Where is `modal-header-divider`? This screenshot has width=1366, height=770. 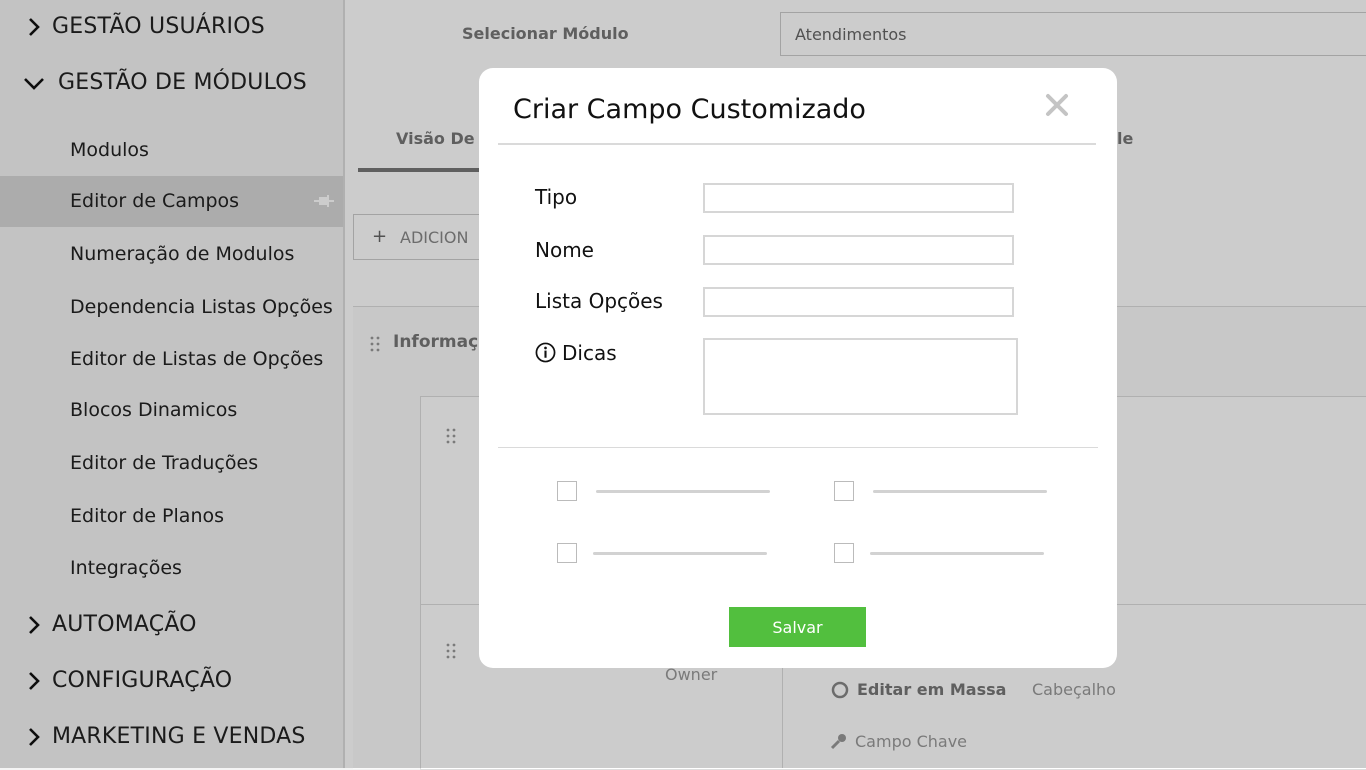 modal-header-divider is located at coordinates (797, 144).